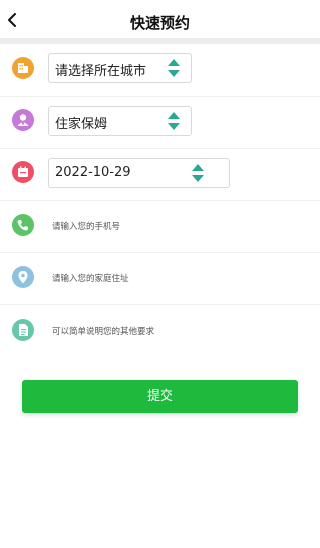 The width and height of the screenshot is (320, 548). What do you see at coordinates (23, 68) in the screenshot?
I see `building-icon` at bounding box center [23, 68].